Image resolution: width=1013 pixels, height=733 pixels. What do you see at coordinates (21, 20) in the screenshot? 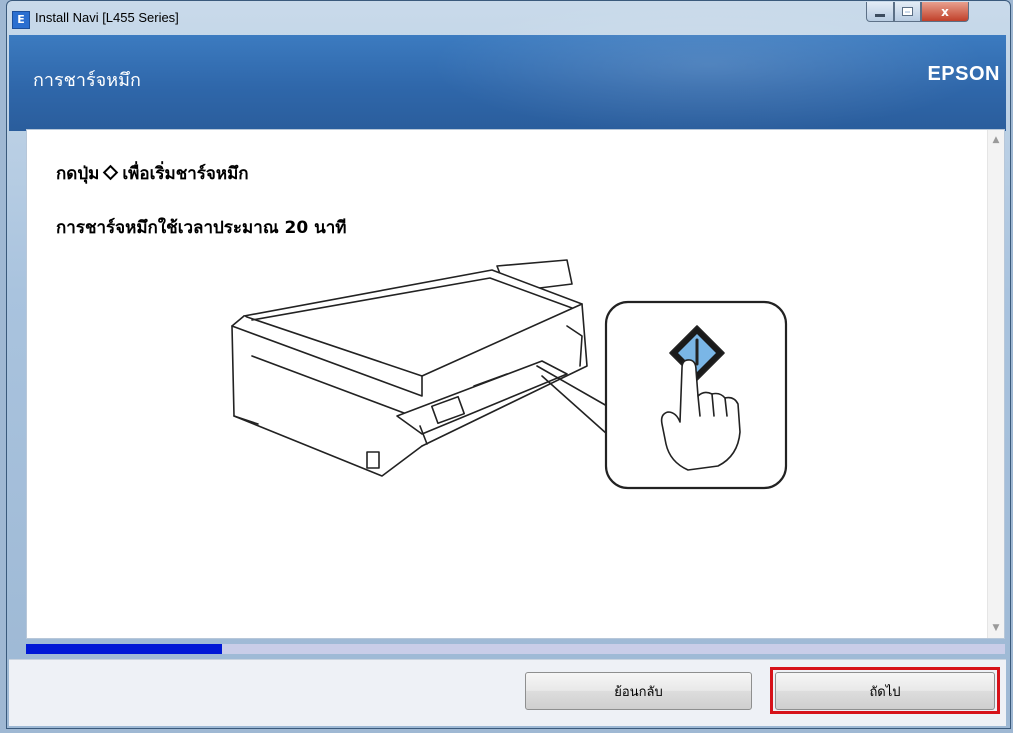
I see `app-icon: E` at bounding box center [21, 20].